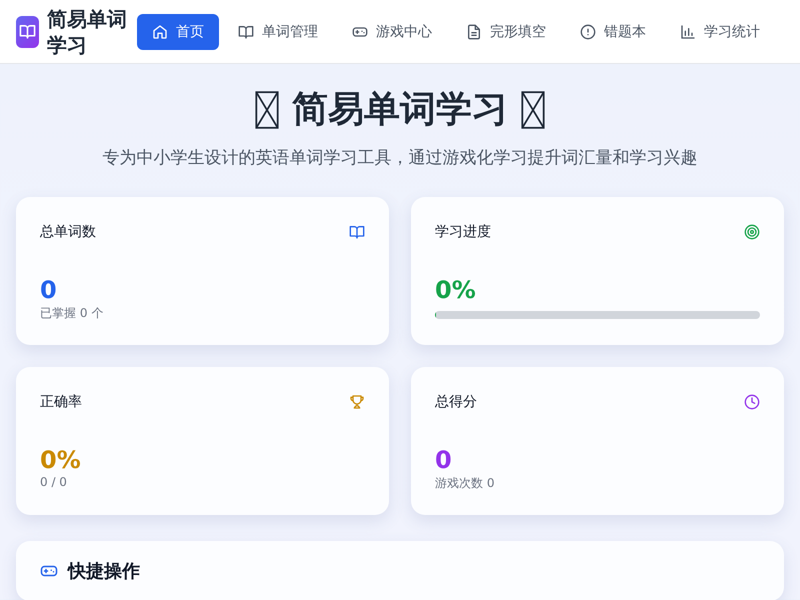 The image size is (800, 600). I want to click on page-heading: 简易单词学习, so click(400, 110).